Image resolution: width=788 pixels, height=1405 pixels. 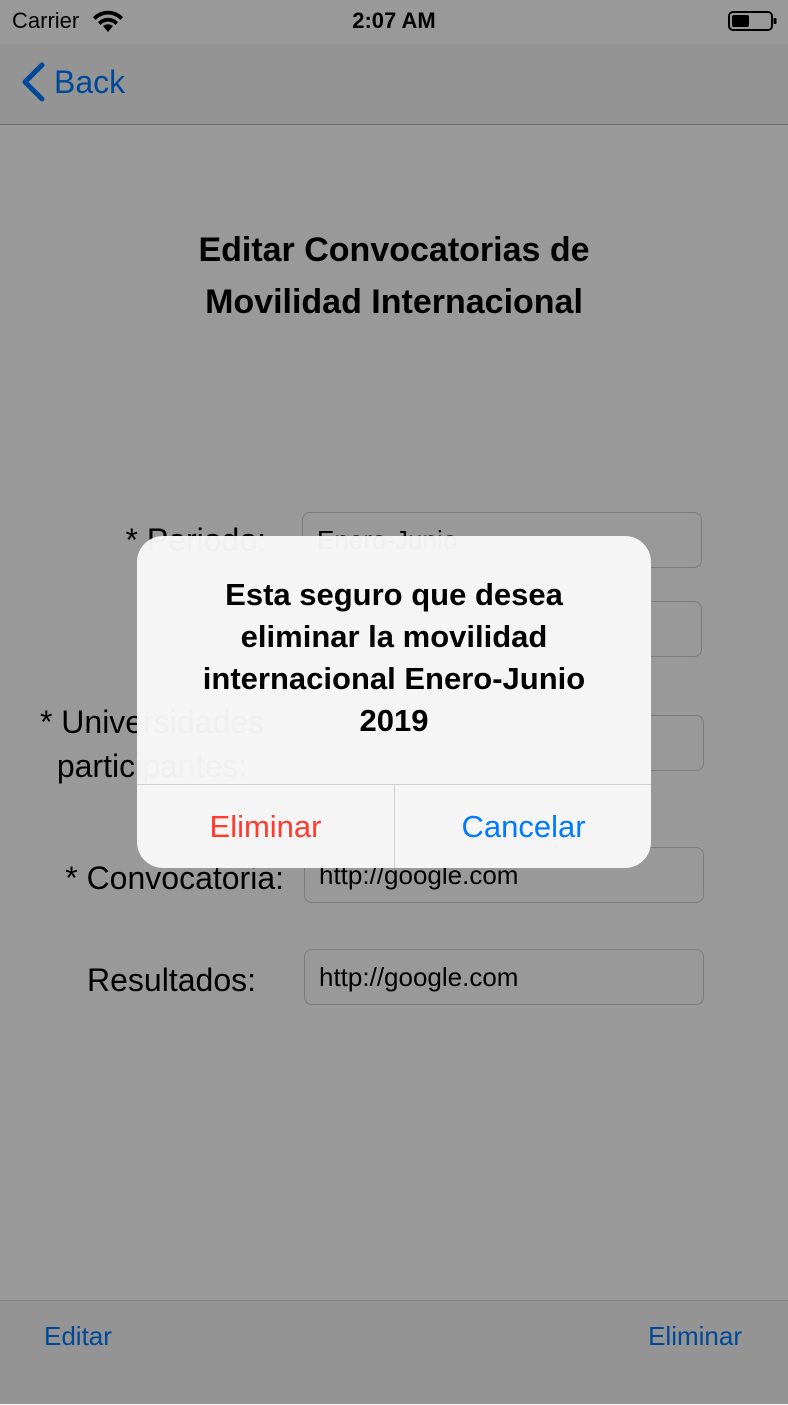 I want to click on alert-delete-button: Eliminar, so click(x=265, y=826).